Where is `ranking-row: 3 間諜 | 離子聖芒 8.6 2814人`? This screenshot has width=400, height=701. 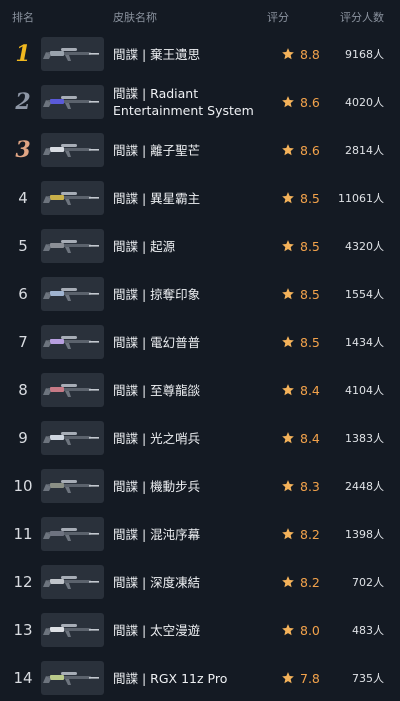
ranking-row: 3 間諜 | 離子聖芒 8.6 2814人 is located at coordinates (200, 150).